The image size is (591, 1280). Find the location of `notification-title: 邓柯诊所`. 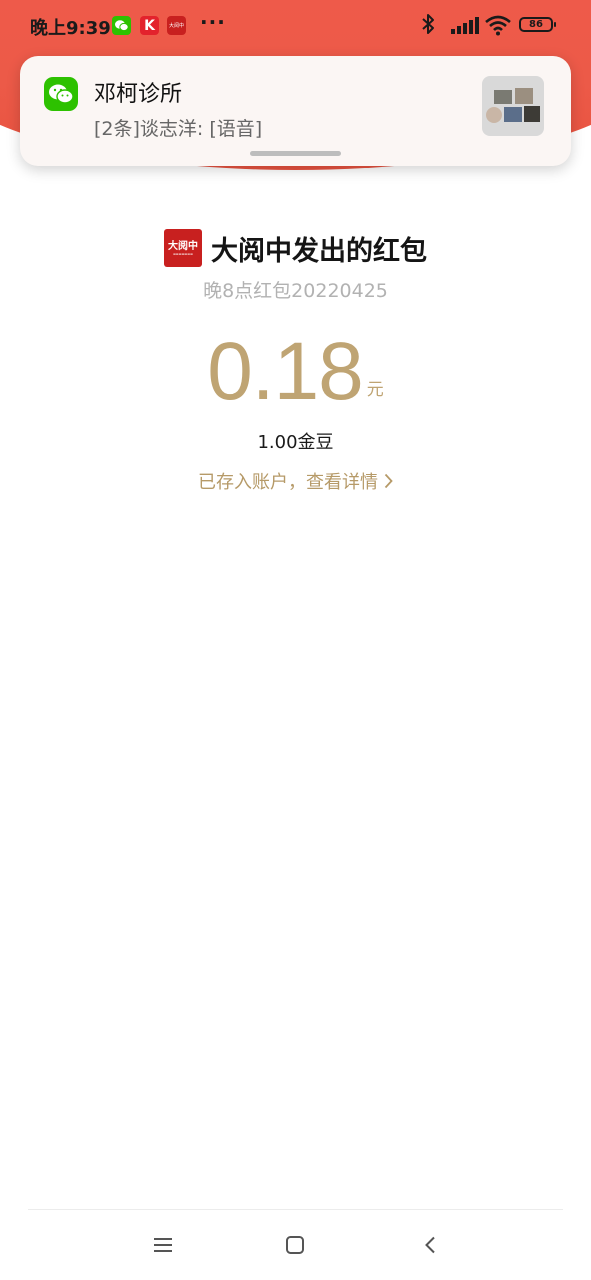

notification-title: 邓柯诊所 is located at coordinates (138, 94).